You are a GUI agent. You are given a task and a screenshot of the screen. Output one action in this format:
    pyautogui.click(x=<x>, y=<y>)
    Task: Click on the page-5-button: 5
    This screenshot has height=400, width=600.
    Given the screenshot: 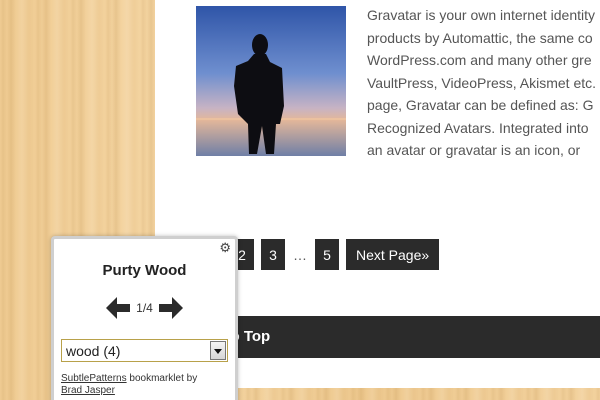 What is the action you would take?
    pyautogui.click(x=327, y=254)
    